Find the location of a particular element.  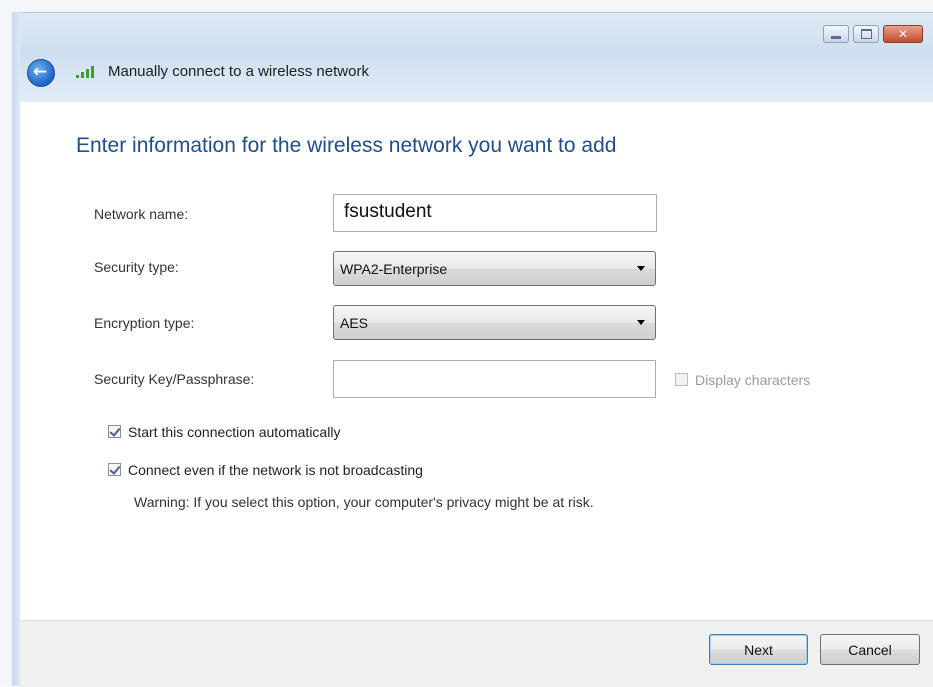

display-characters-label: Display characters is located at coordinates (753, 380).